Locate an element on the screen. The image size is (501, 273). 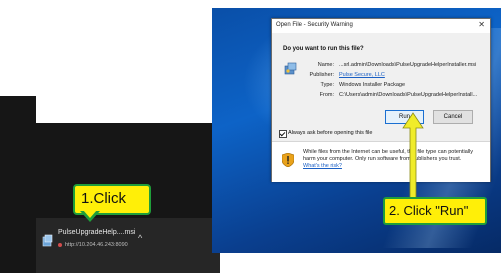
dialog-question: Do you want to run this file? is located at coordinates (323, 49).